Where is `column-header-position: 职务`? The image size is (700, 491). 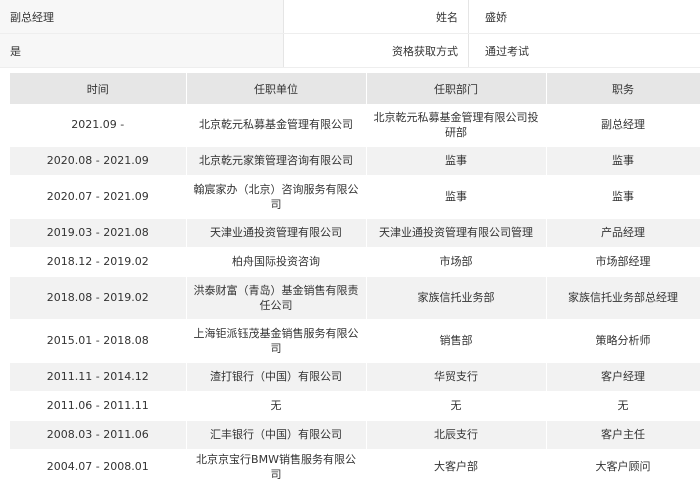 column-header-position: 职务 is located at coordinates (623, 88).